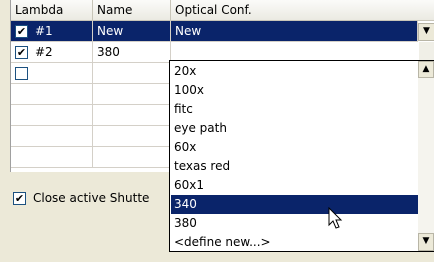 The height and width of the screenshot is (262, 434). Describe the element at coordinates (294, 128) in the screenshot. I see `option-eye-path: eye path` at that location.